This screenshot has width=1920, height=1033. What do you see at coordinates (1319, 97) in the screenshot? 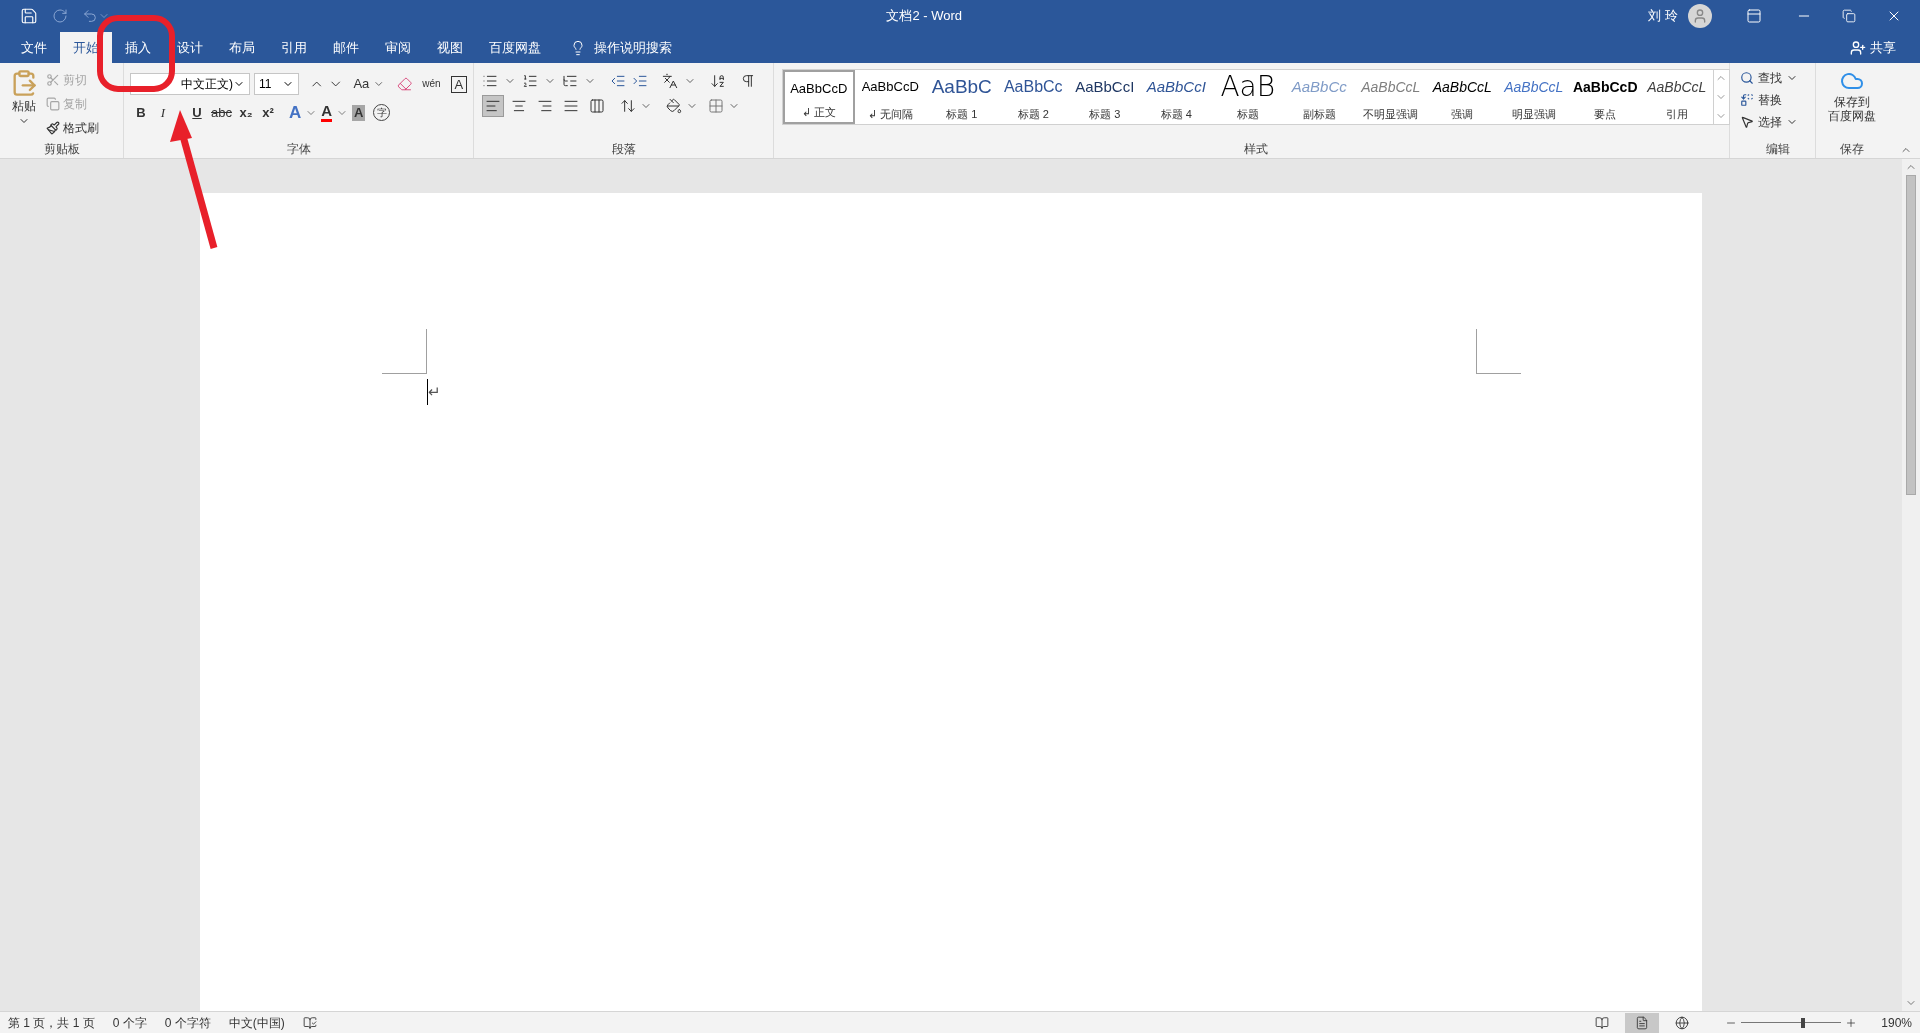
I see `style-gallery-item: AaBbCc 副标题` at bounding box center [1319, 97].